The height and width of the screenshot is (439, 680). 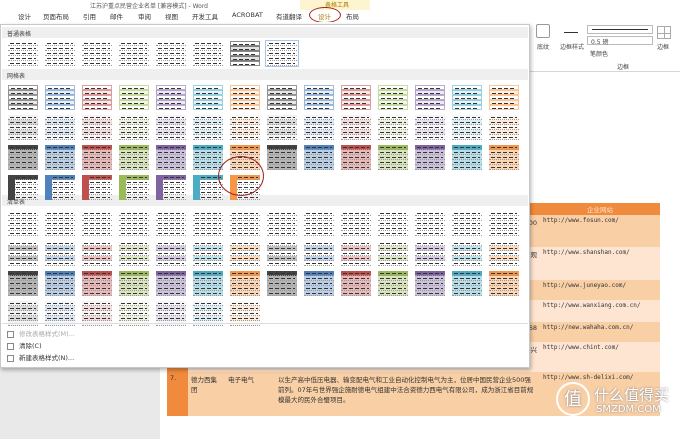 I want to click on border-styles-button: 边框样式, so click(x=572, y=46).